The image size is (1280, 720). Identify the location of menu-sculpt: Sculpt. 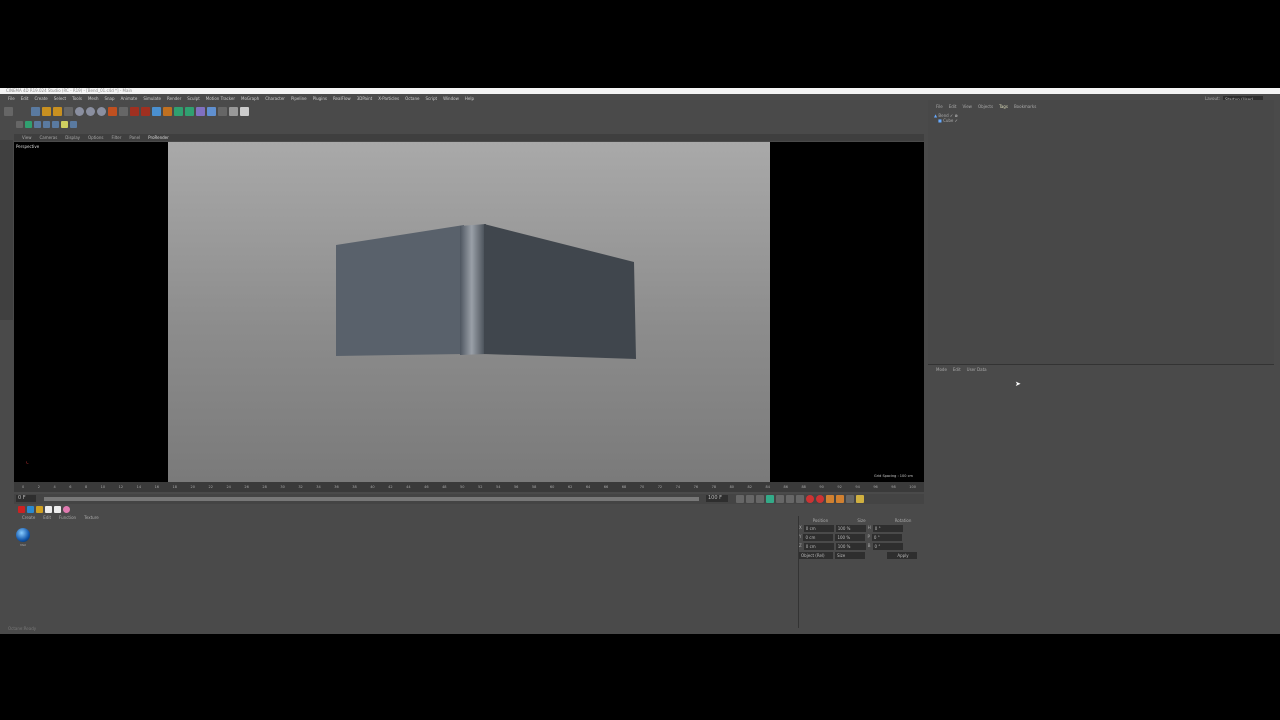
(193, 99).